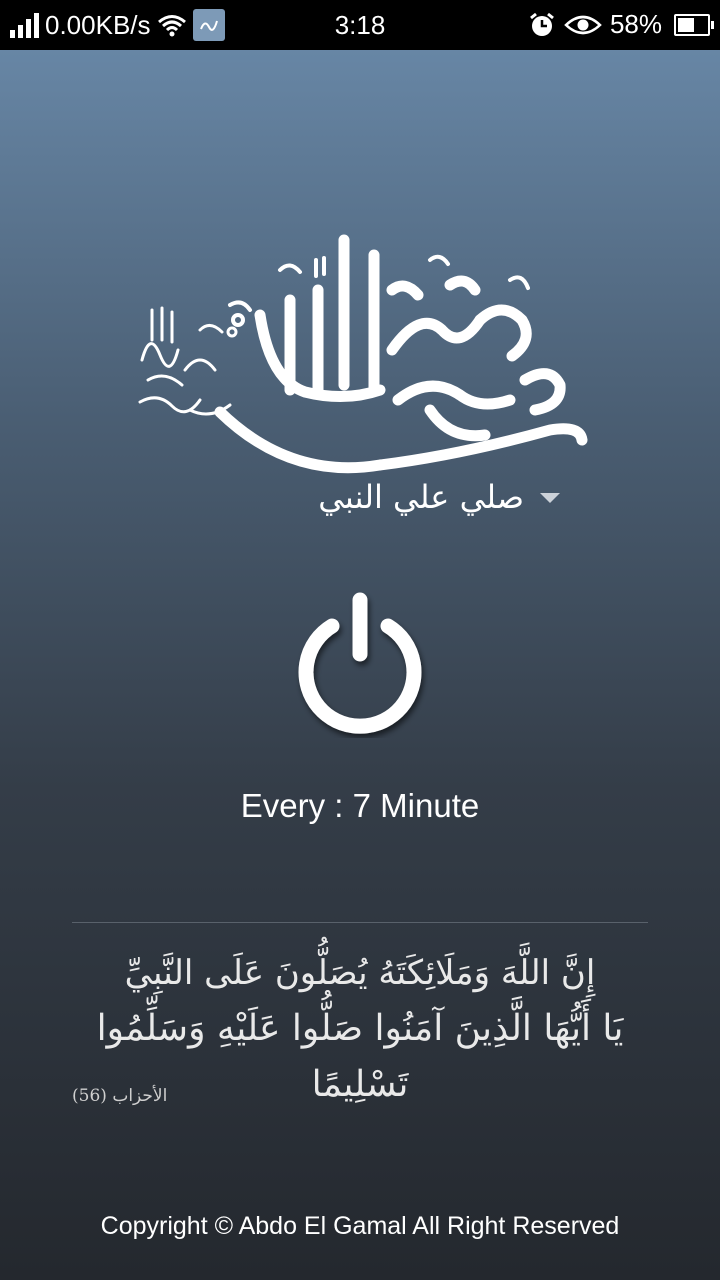 This screenshot has height=1280, width=720. What do you see at coordinates (583, 24) in the screenshot?
I see `eye-icon` at bounding box center [583, 24].